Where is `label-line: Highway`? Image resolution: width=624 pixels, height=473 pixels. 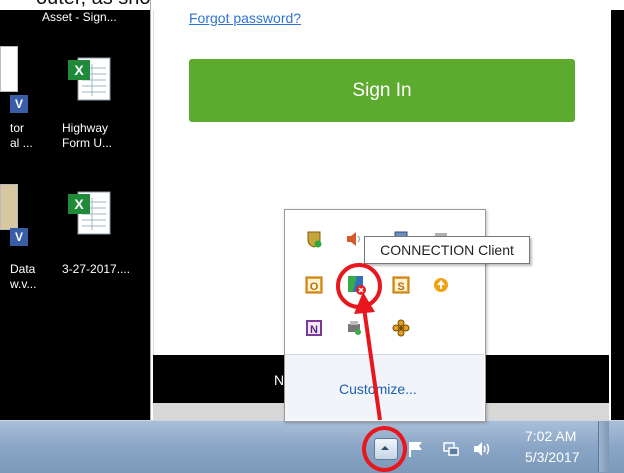
label-line: Highway is located at coordinates (85, 128).